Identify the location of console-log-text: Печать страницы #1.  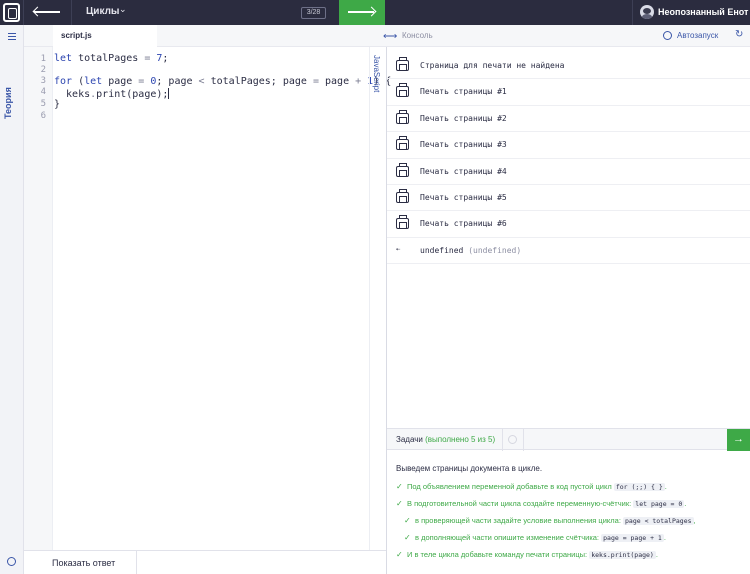
(463, 92).